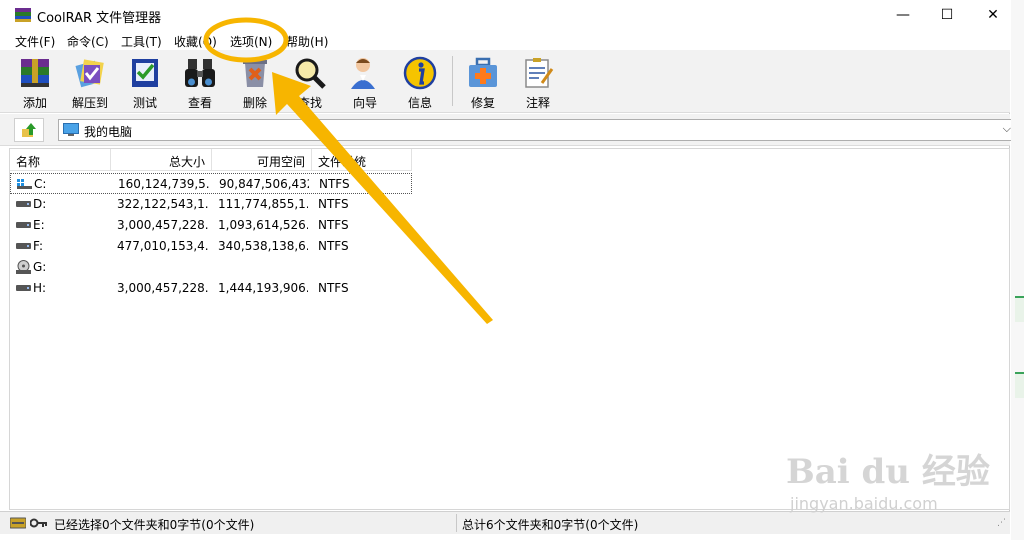 The height and width of the screenshot is (540, 1024). What do you see at coordinates (145, 73) in the screenshot?
I see `test-icon` at bounding box center [145, 73].